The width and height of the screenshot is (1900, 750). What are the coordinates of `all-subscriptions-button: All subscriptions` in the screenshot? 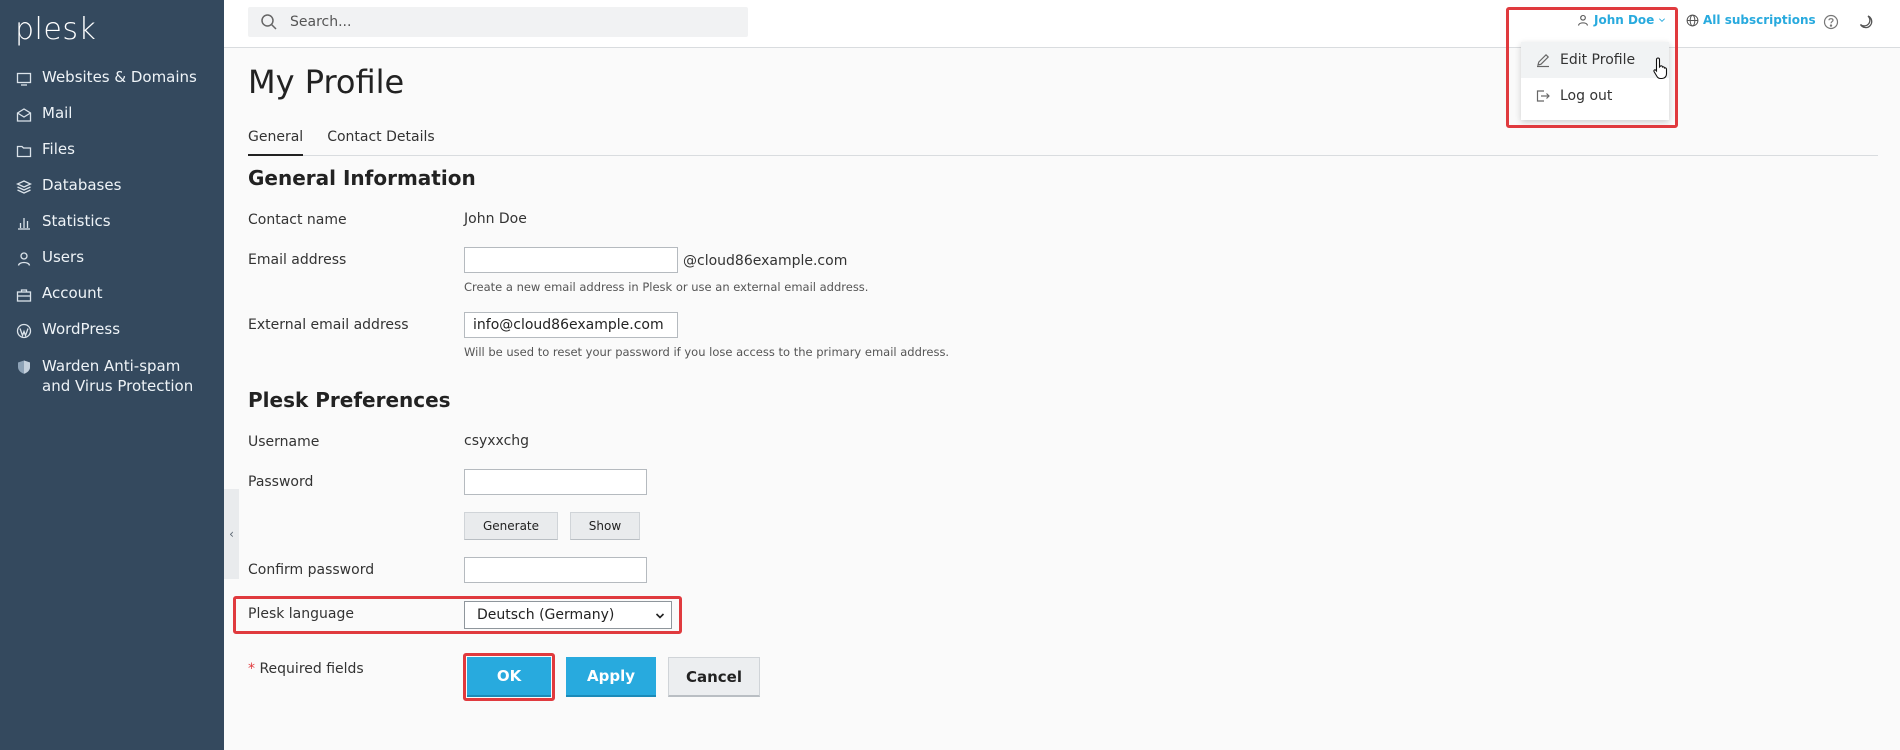 It's located at (1751, 20).